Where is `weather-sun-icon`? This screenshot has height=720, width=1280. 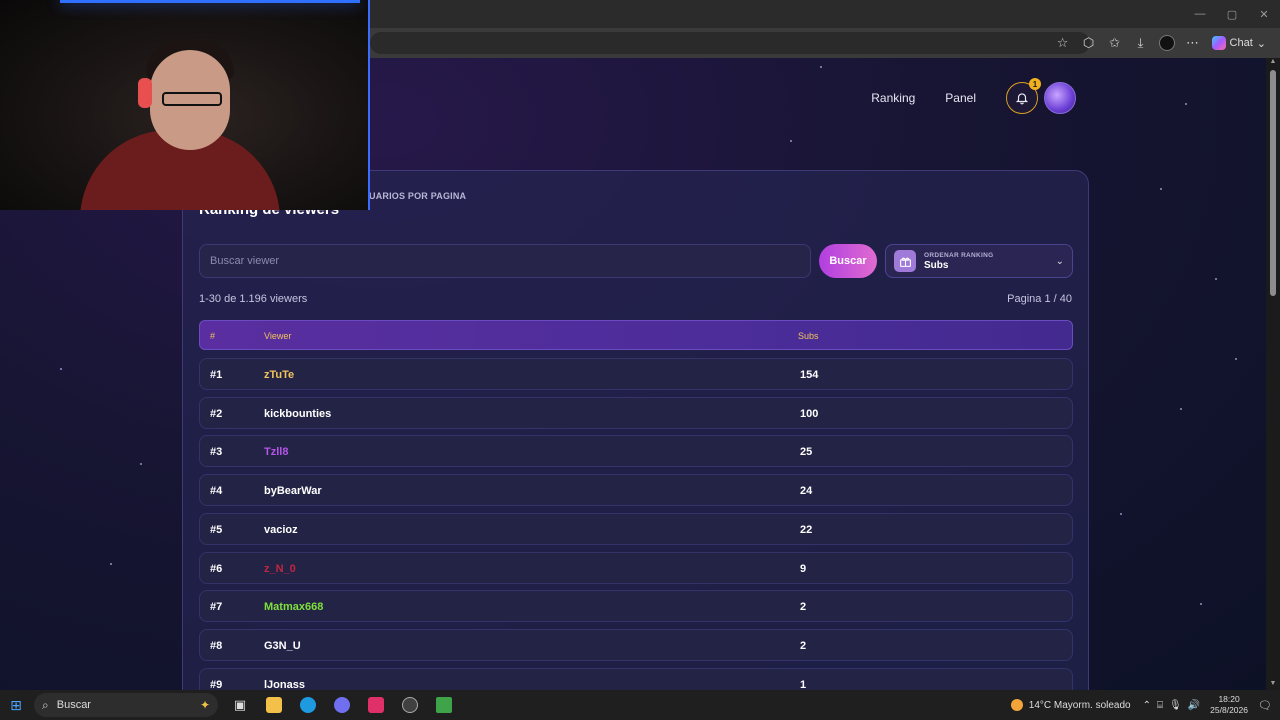
weather-sun-icon is located at coordinates (1016, 705).